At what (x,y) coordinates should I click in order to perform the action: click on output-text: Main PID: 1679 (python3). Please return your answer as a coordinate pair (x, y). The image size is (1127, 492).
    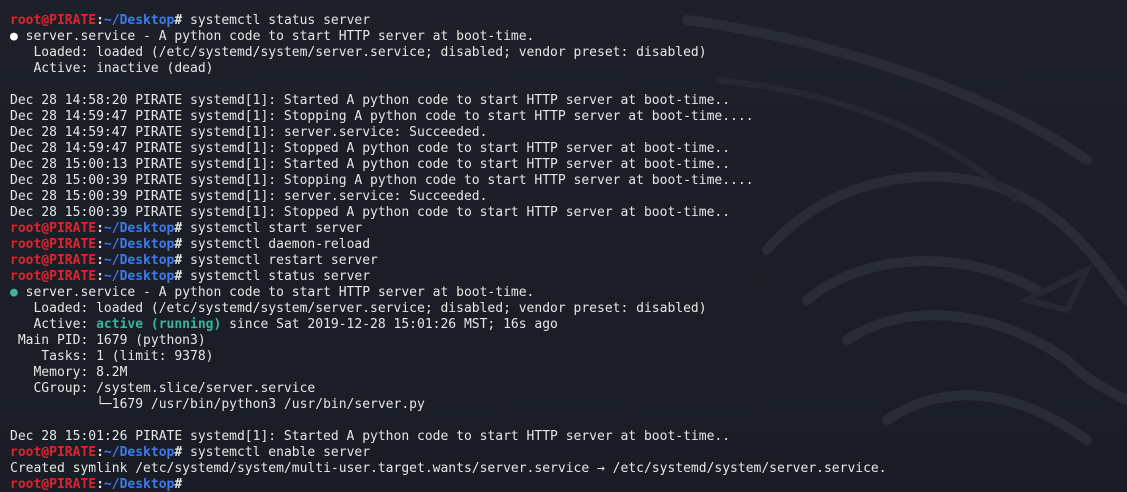
    Looking at the image, I should click on (108, 340).